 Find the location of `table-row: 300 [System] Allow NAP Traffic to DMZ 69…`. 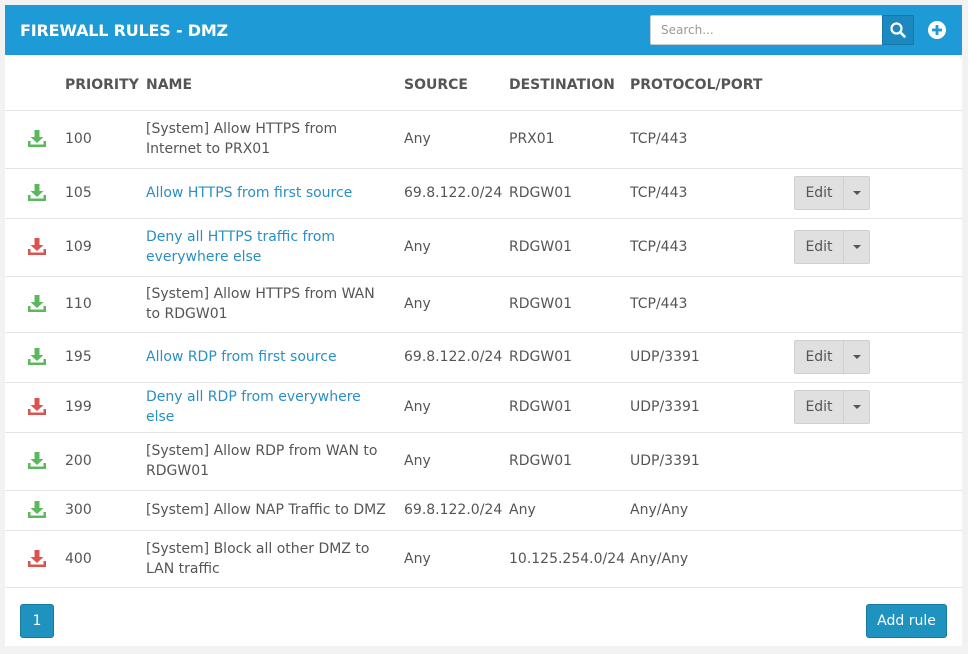

table-row: 300 [System] Allow NAP Traffic to DMZ 69… is located at coordinates (483, 510).